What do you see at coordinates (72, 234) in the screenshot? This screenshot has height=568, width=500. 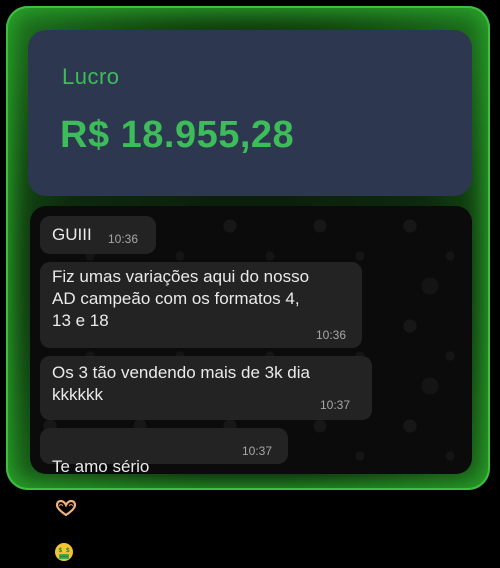 I see `message-text: GUIII` at bounding box center [72, 234].